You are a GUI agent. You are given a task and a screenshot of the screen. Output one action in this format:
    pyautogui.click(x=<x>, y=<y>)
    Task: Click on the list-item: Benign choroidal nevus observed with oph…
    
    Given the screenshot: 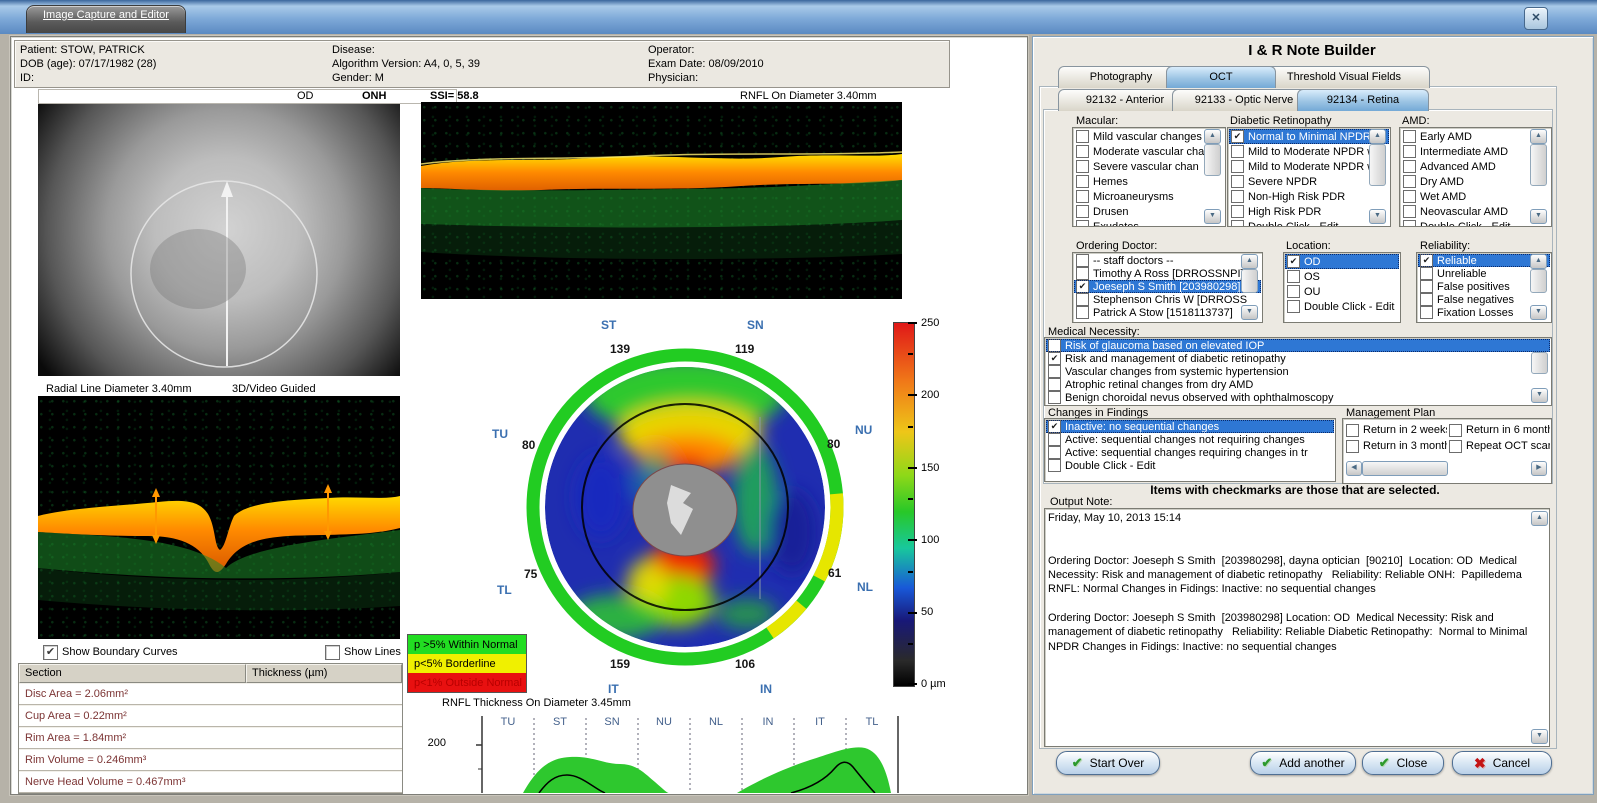 What is the action you would take?
    pyautogui.click(x=1298, y=397)
    